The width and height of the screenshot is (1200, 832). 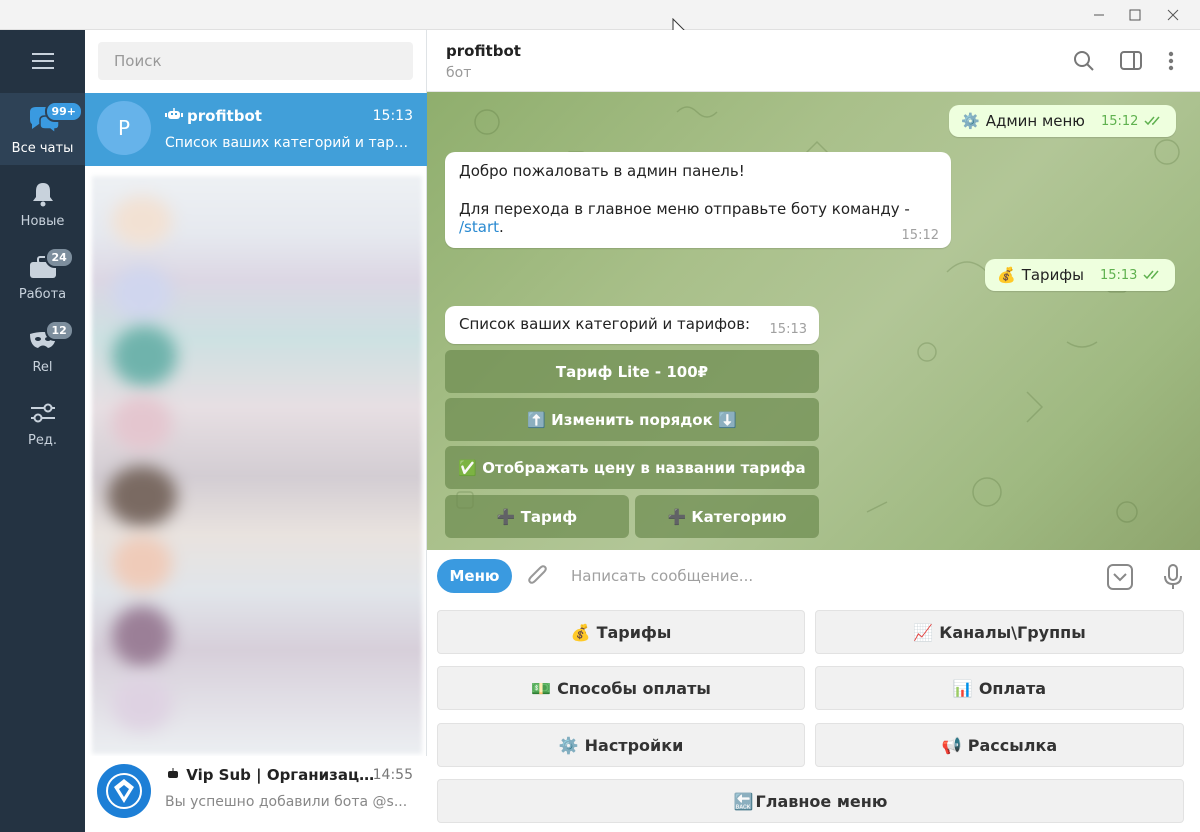 What do you see at coordinates (632, 467) in the screenshot?
I see `inline-button-show-price: ✅ Отображать цену в названии тарифа` at bounding box center [632, 467].